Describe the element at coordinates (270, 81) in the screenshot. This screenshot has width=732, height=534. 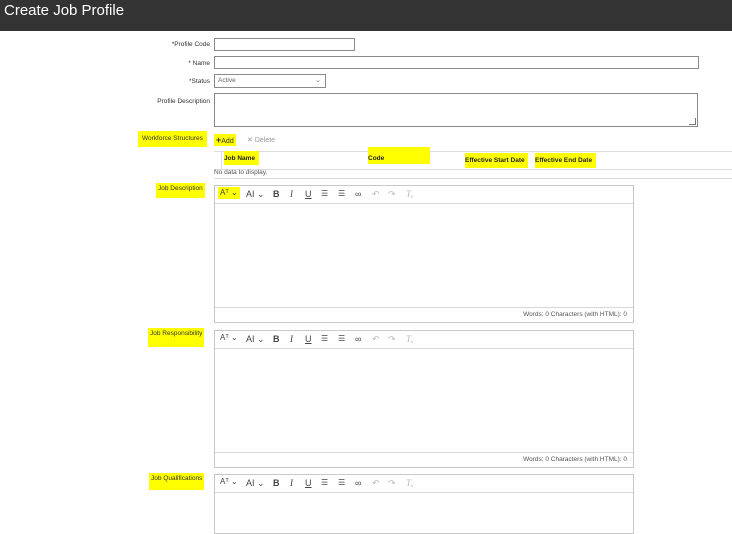
I see `status-select: Active ⌄` at that location.